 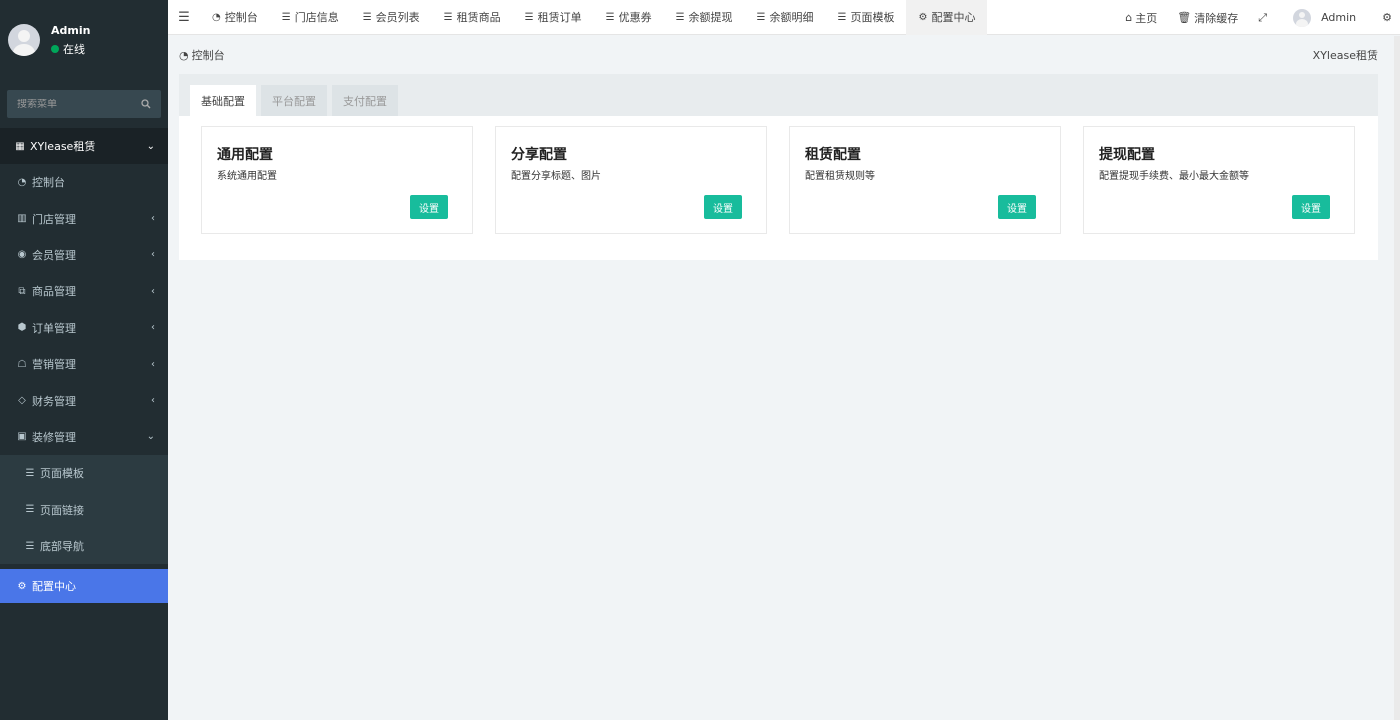 I want to click on sidebar-subitem-page-template: ☰ 页面模板, so click(x=84, y=473).